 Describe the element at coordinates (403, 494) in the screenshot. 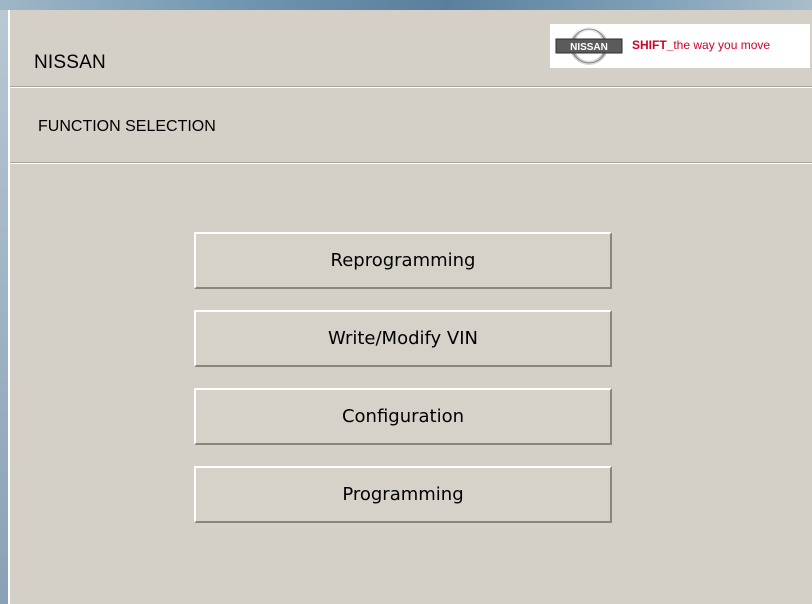

I see `programming-button: Programming` at that location.